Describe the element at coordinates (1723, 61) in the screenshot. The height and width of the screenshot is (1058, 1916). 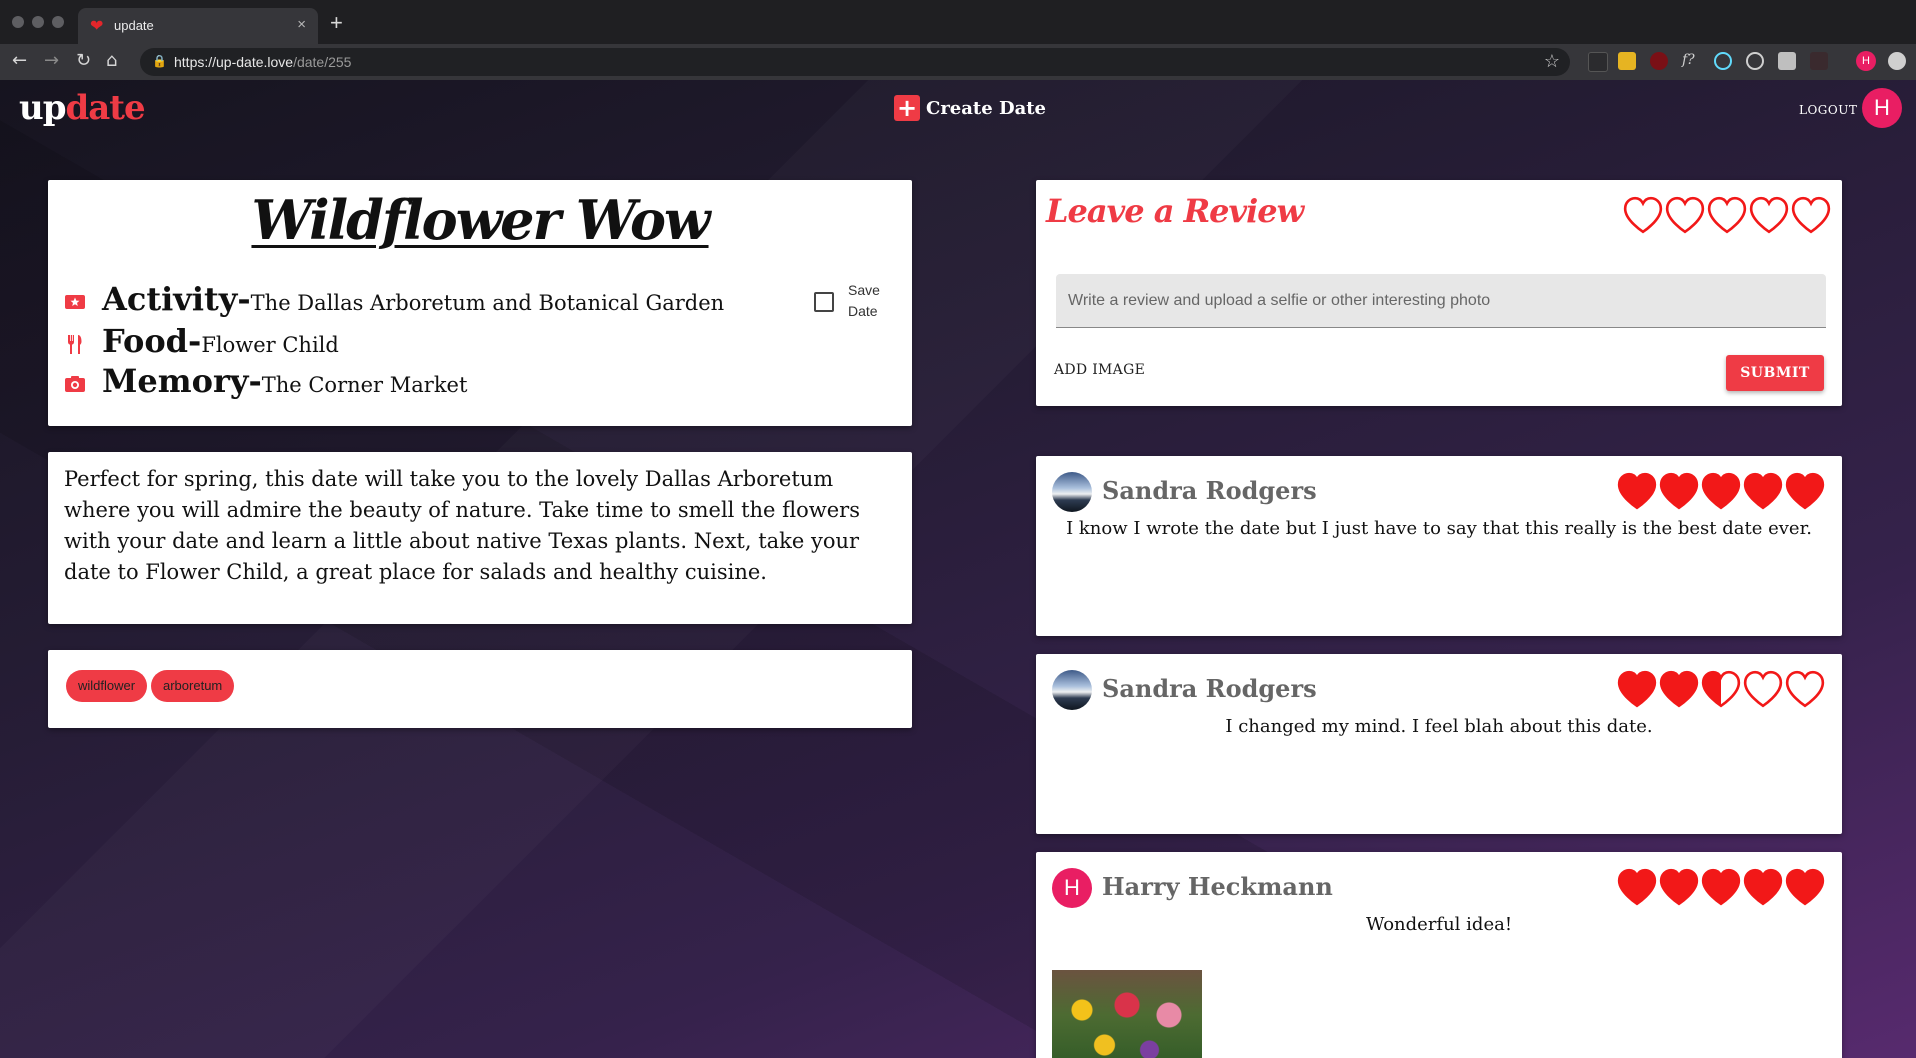
I see `react-extension-icon` at that location.